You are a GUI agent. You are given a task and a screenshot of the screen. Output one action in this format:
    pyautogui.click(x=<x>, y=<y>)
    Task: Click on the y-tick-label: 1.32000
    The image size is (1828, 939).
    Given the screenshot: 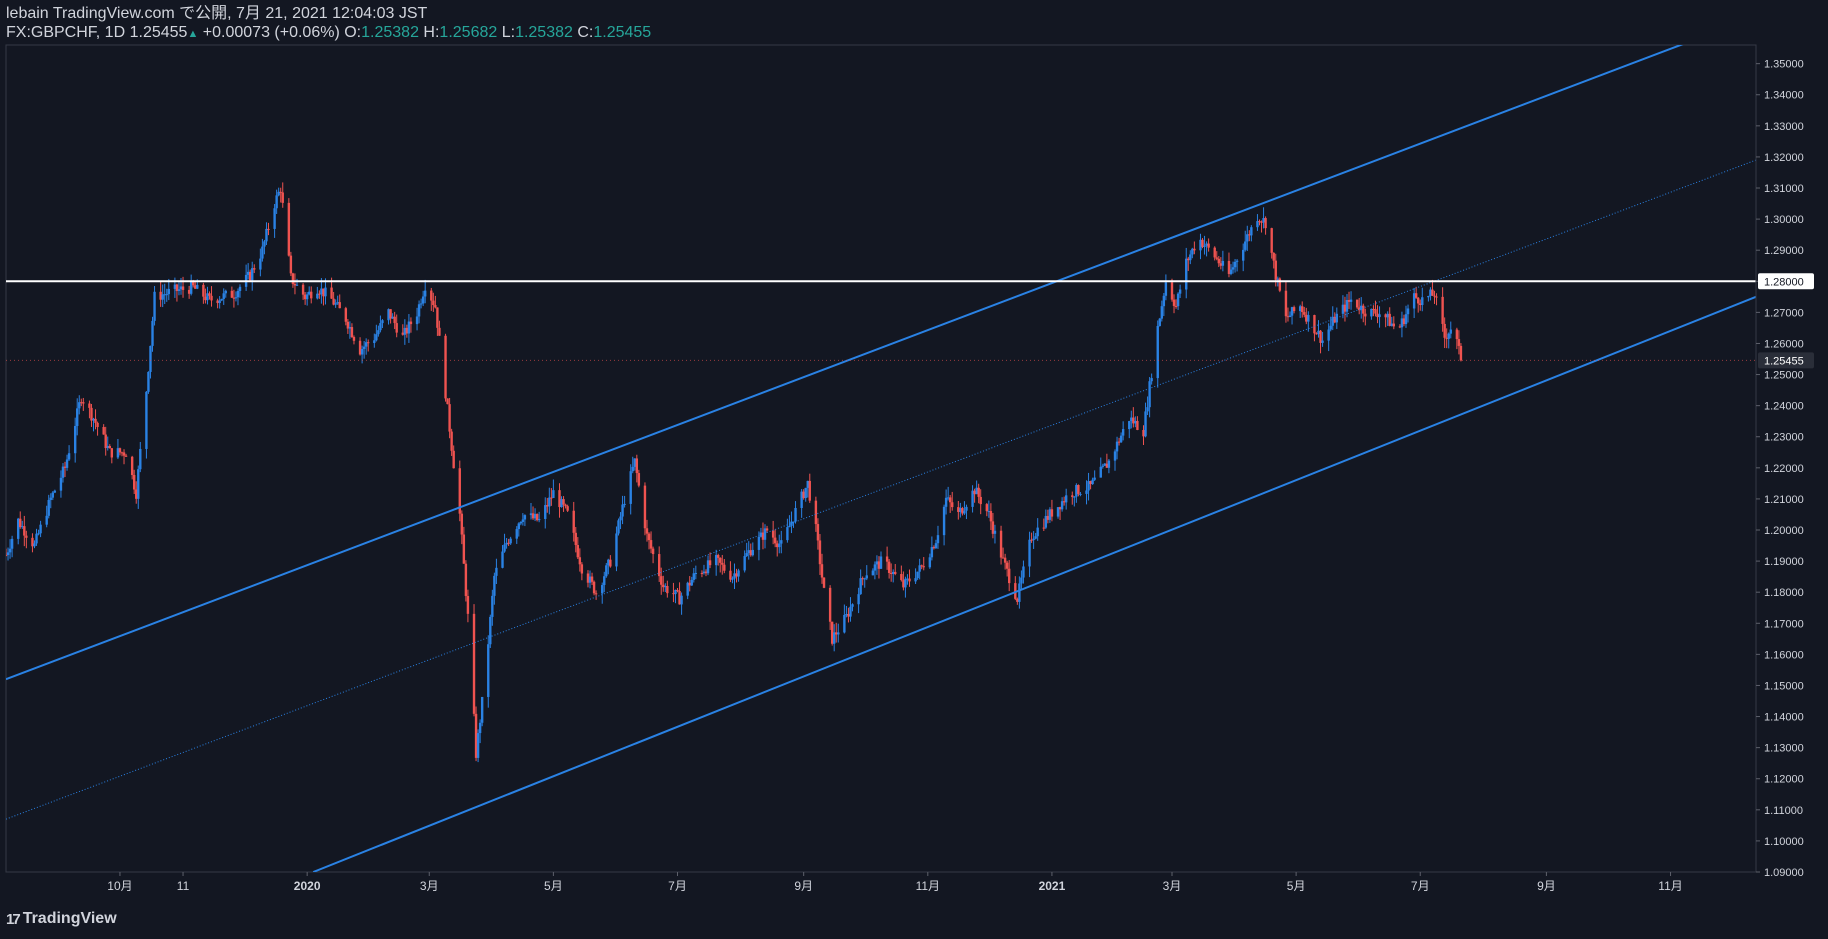 What is the action you would take?
    pyautogui.click(x=1784, y=158)
    